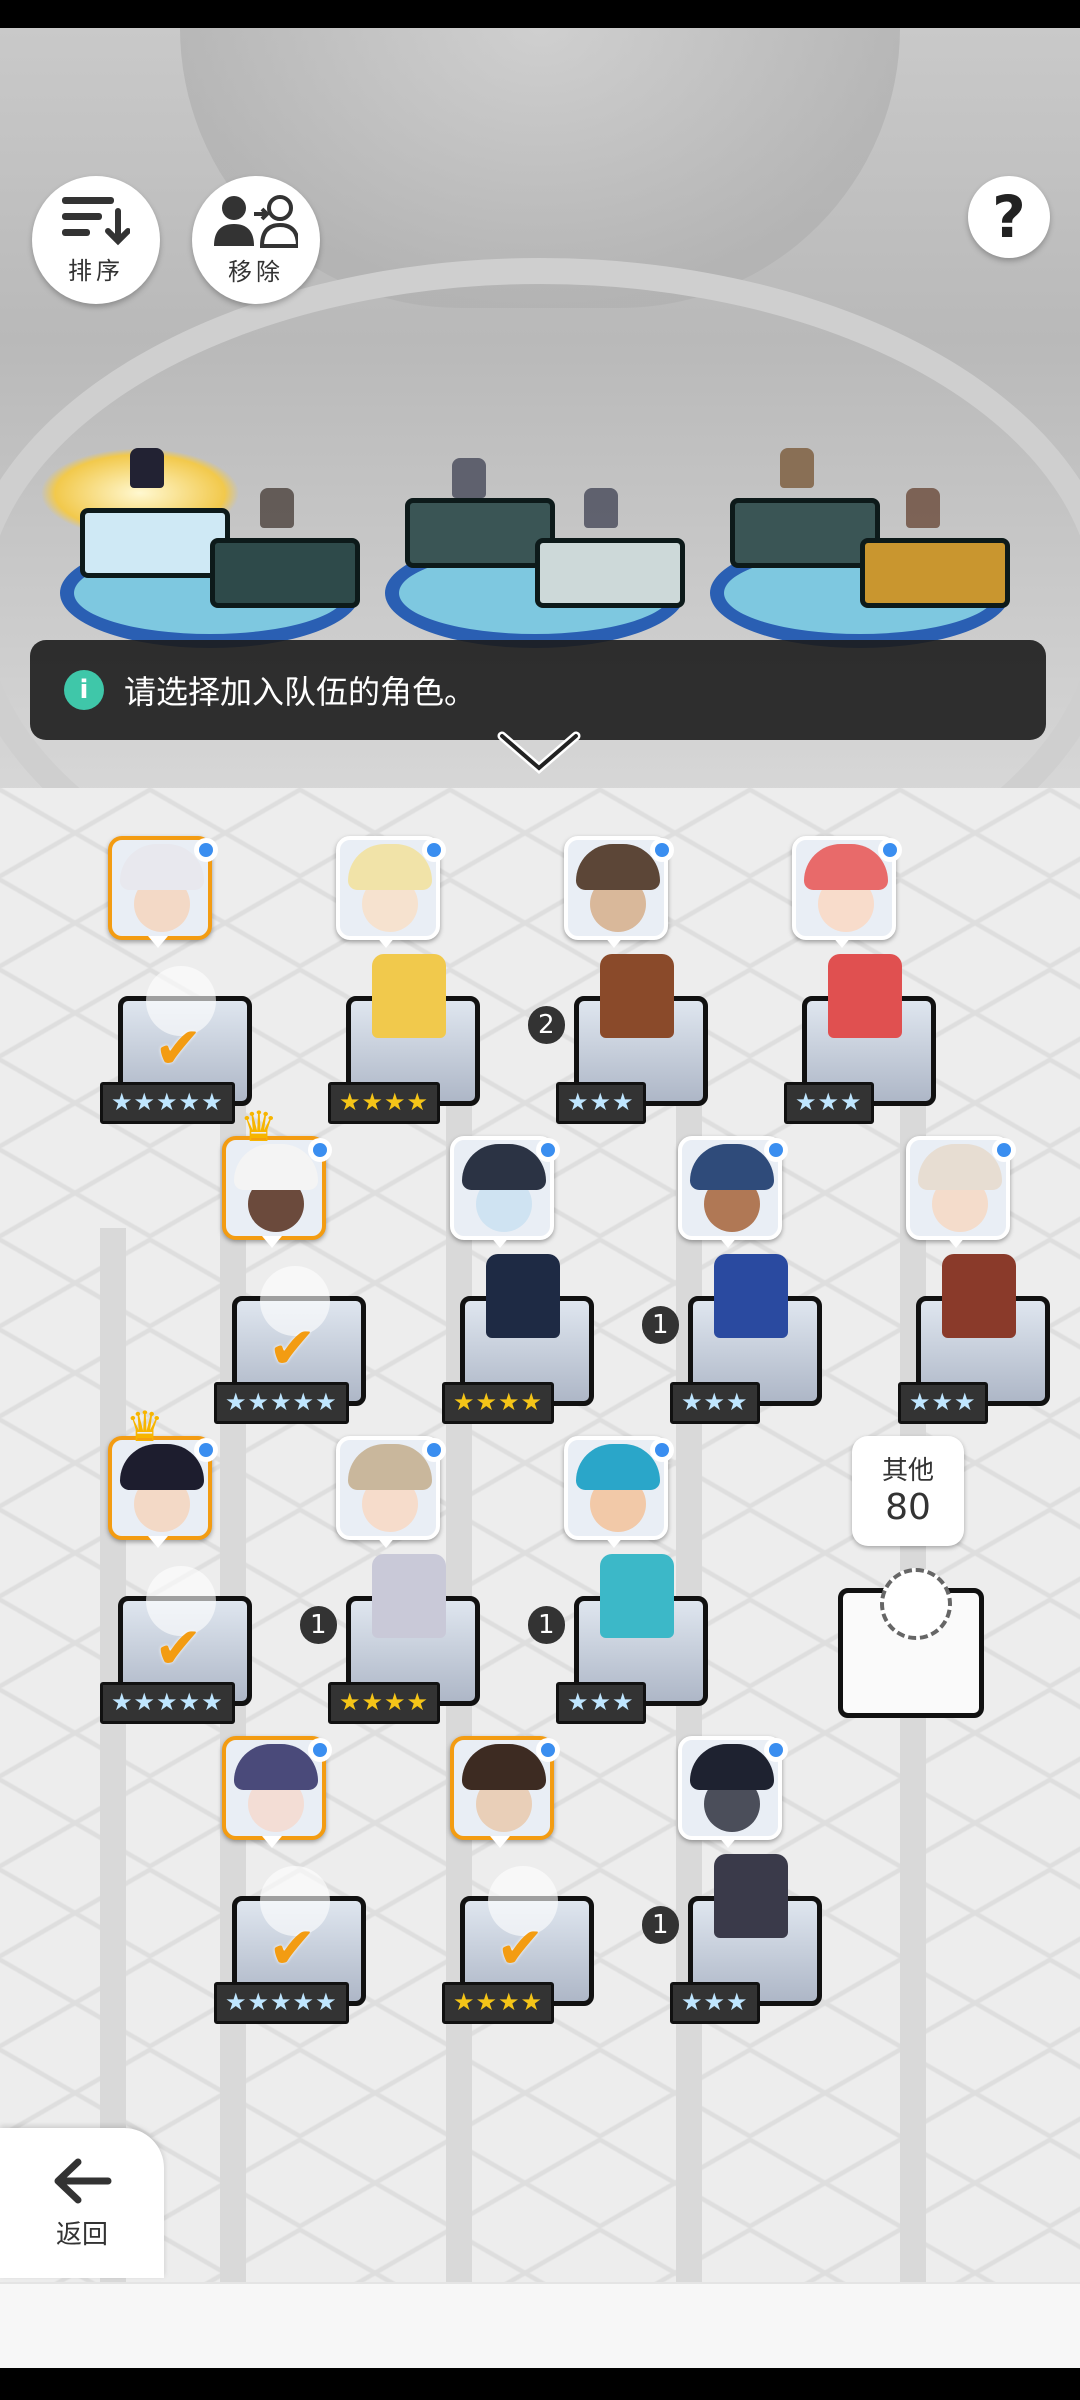 This screenshot has height=2400, width=1080. I want to click on sort-icon, so click(96, 220).